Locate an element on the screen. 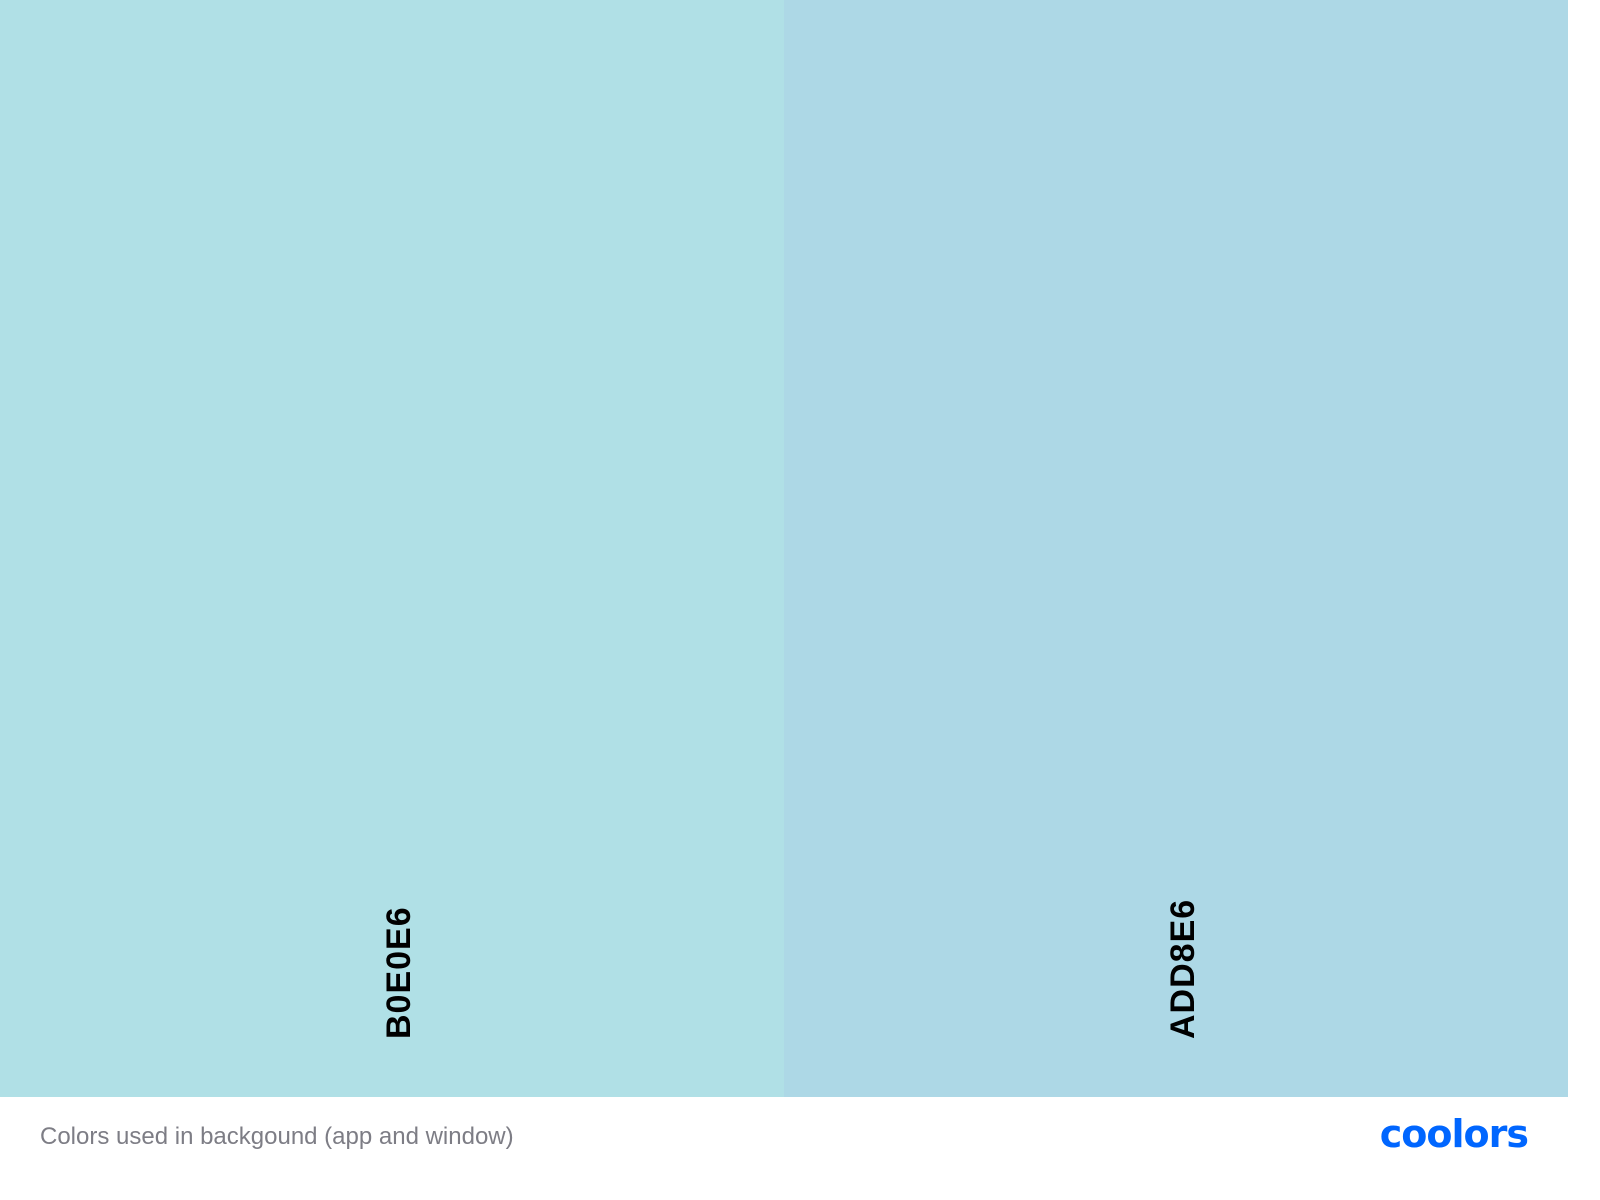  hex-code-label: B0E0E6 is located at coordinates (399, 972).